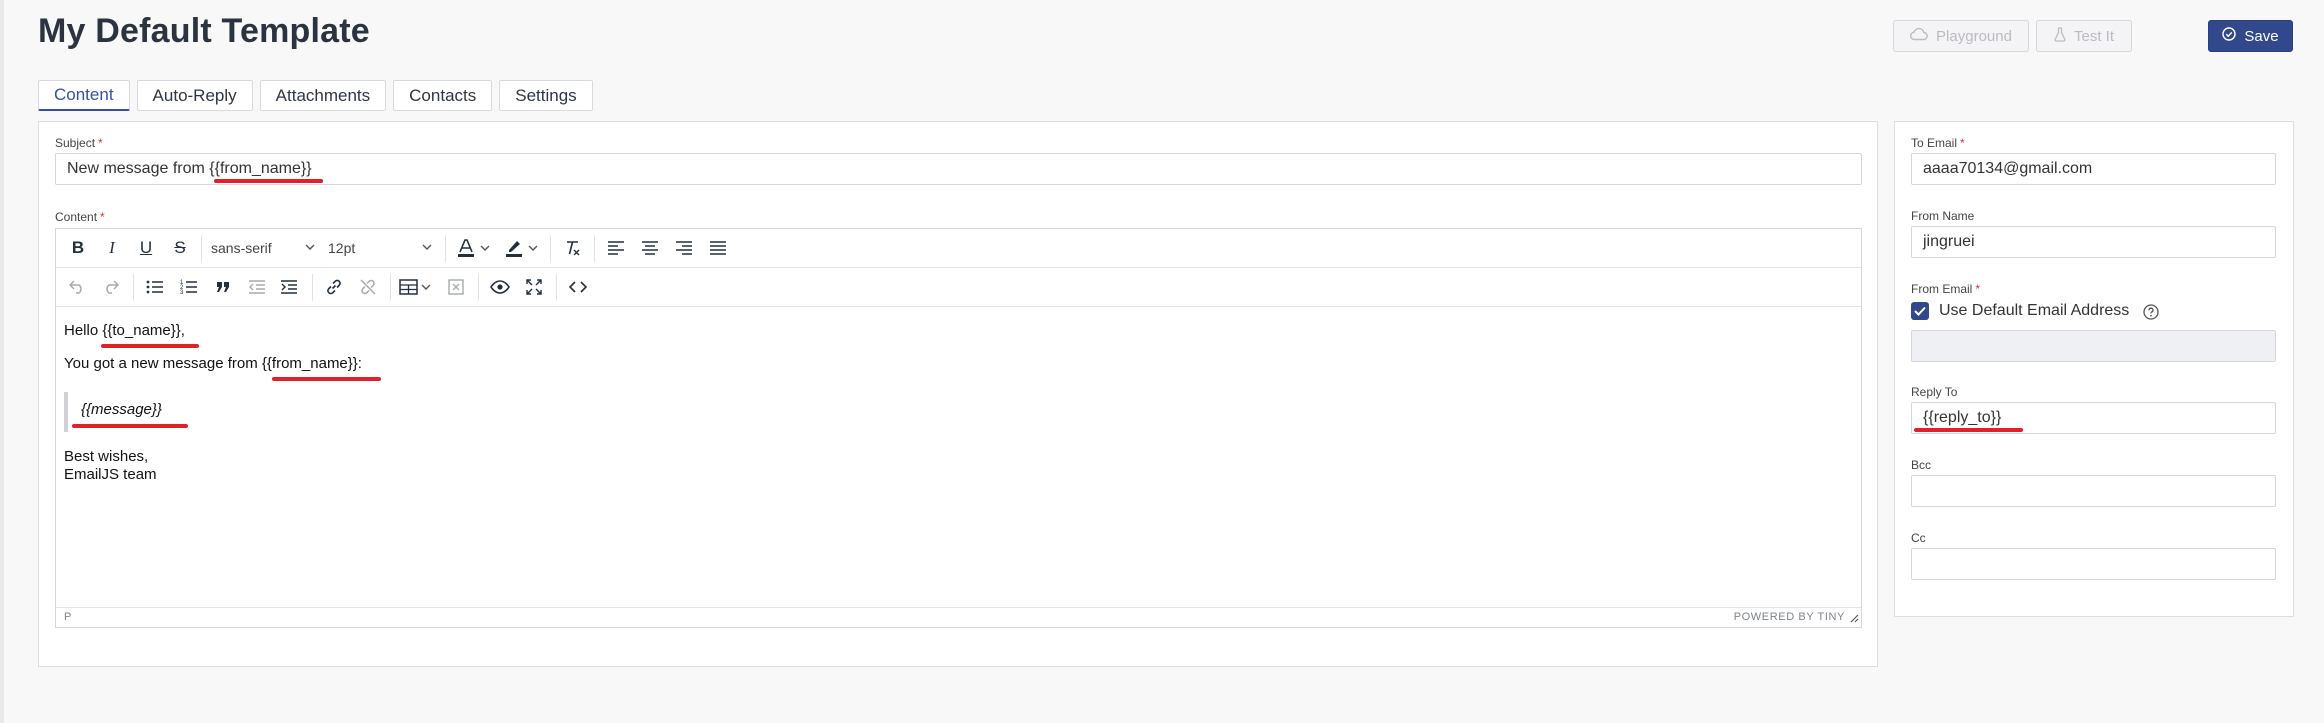 Image resolution: width=2324 pixels, height=723 pixels. What do you see at coordinates (1946, 289) in the screenshot?
I see `from-email-label: From Email *` at bounding box center [1946, 289].